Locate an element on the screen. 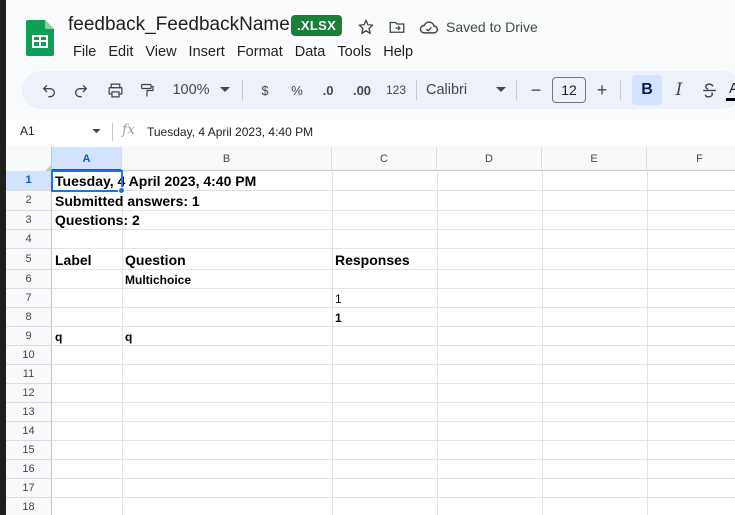  save-status: Saved to Drive is located at coordinates (492, 27).